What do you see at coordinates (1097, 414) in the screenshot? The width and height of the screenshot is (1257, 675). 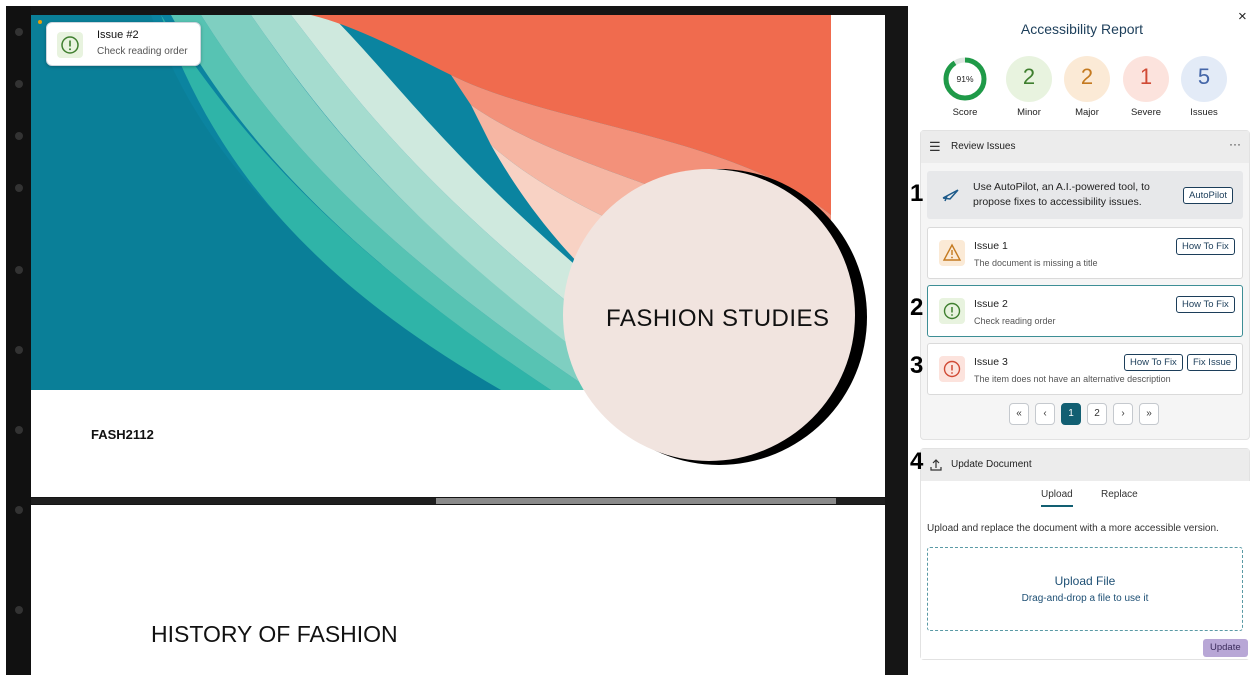 I see `page-2-button: 2` at bounding box center [1097, 414].